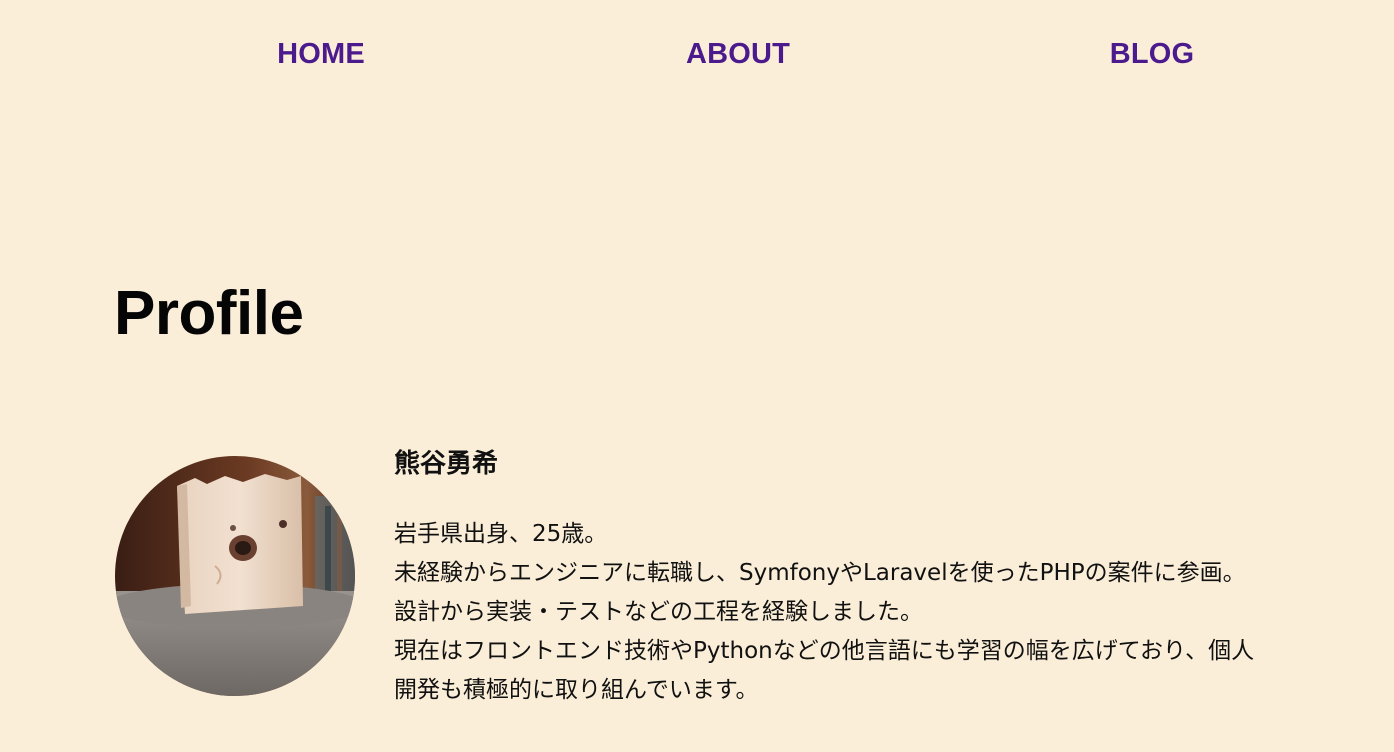 This screenshot has width=1394, height=752. I want to click on page-title: Profile, so click(209, 313).